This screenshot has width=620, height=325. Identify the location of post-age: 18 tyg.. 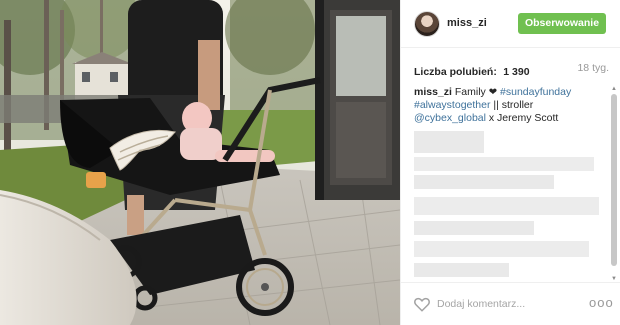
(593, 68).